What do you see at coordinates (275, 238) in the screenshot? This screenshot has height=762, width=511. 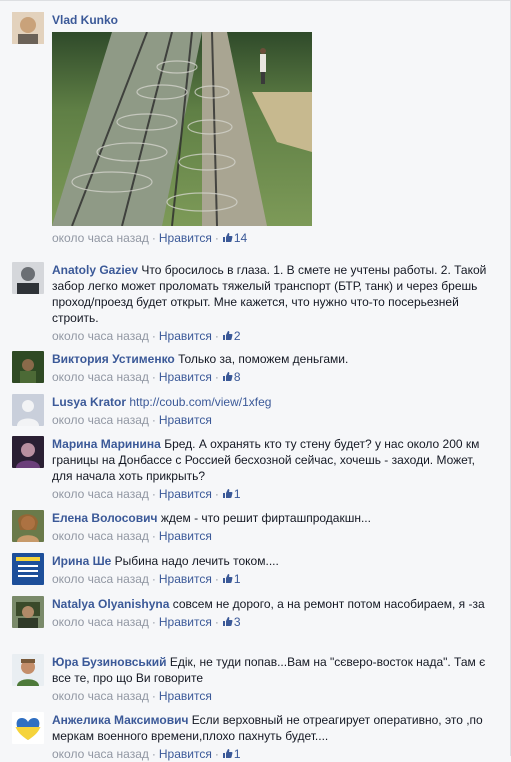 I see `comment-meta: около часа назад · Нравится · 14` at bounding box center [275, 238].